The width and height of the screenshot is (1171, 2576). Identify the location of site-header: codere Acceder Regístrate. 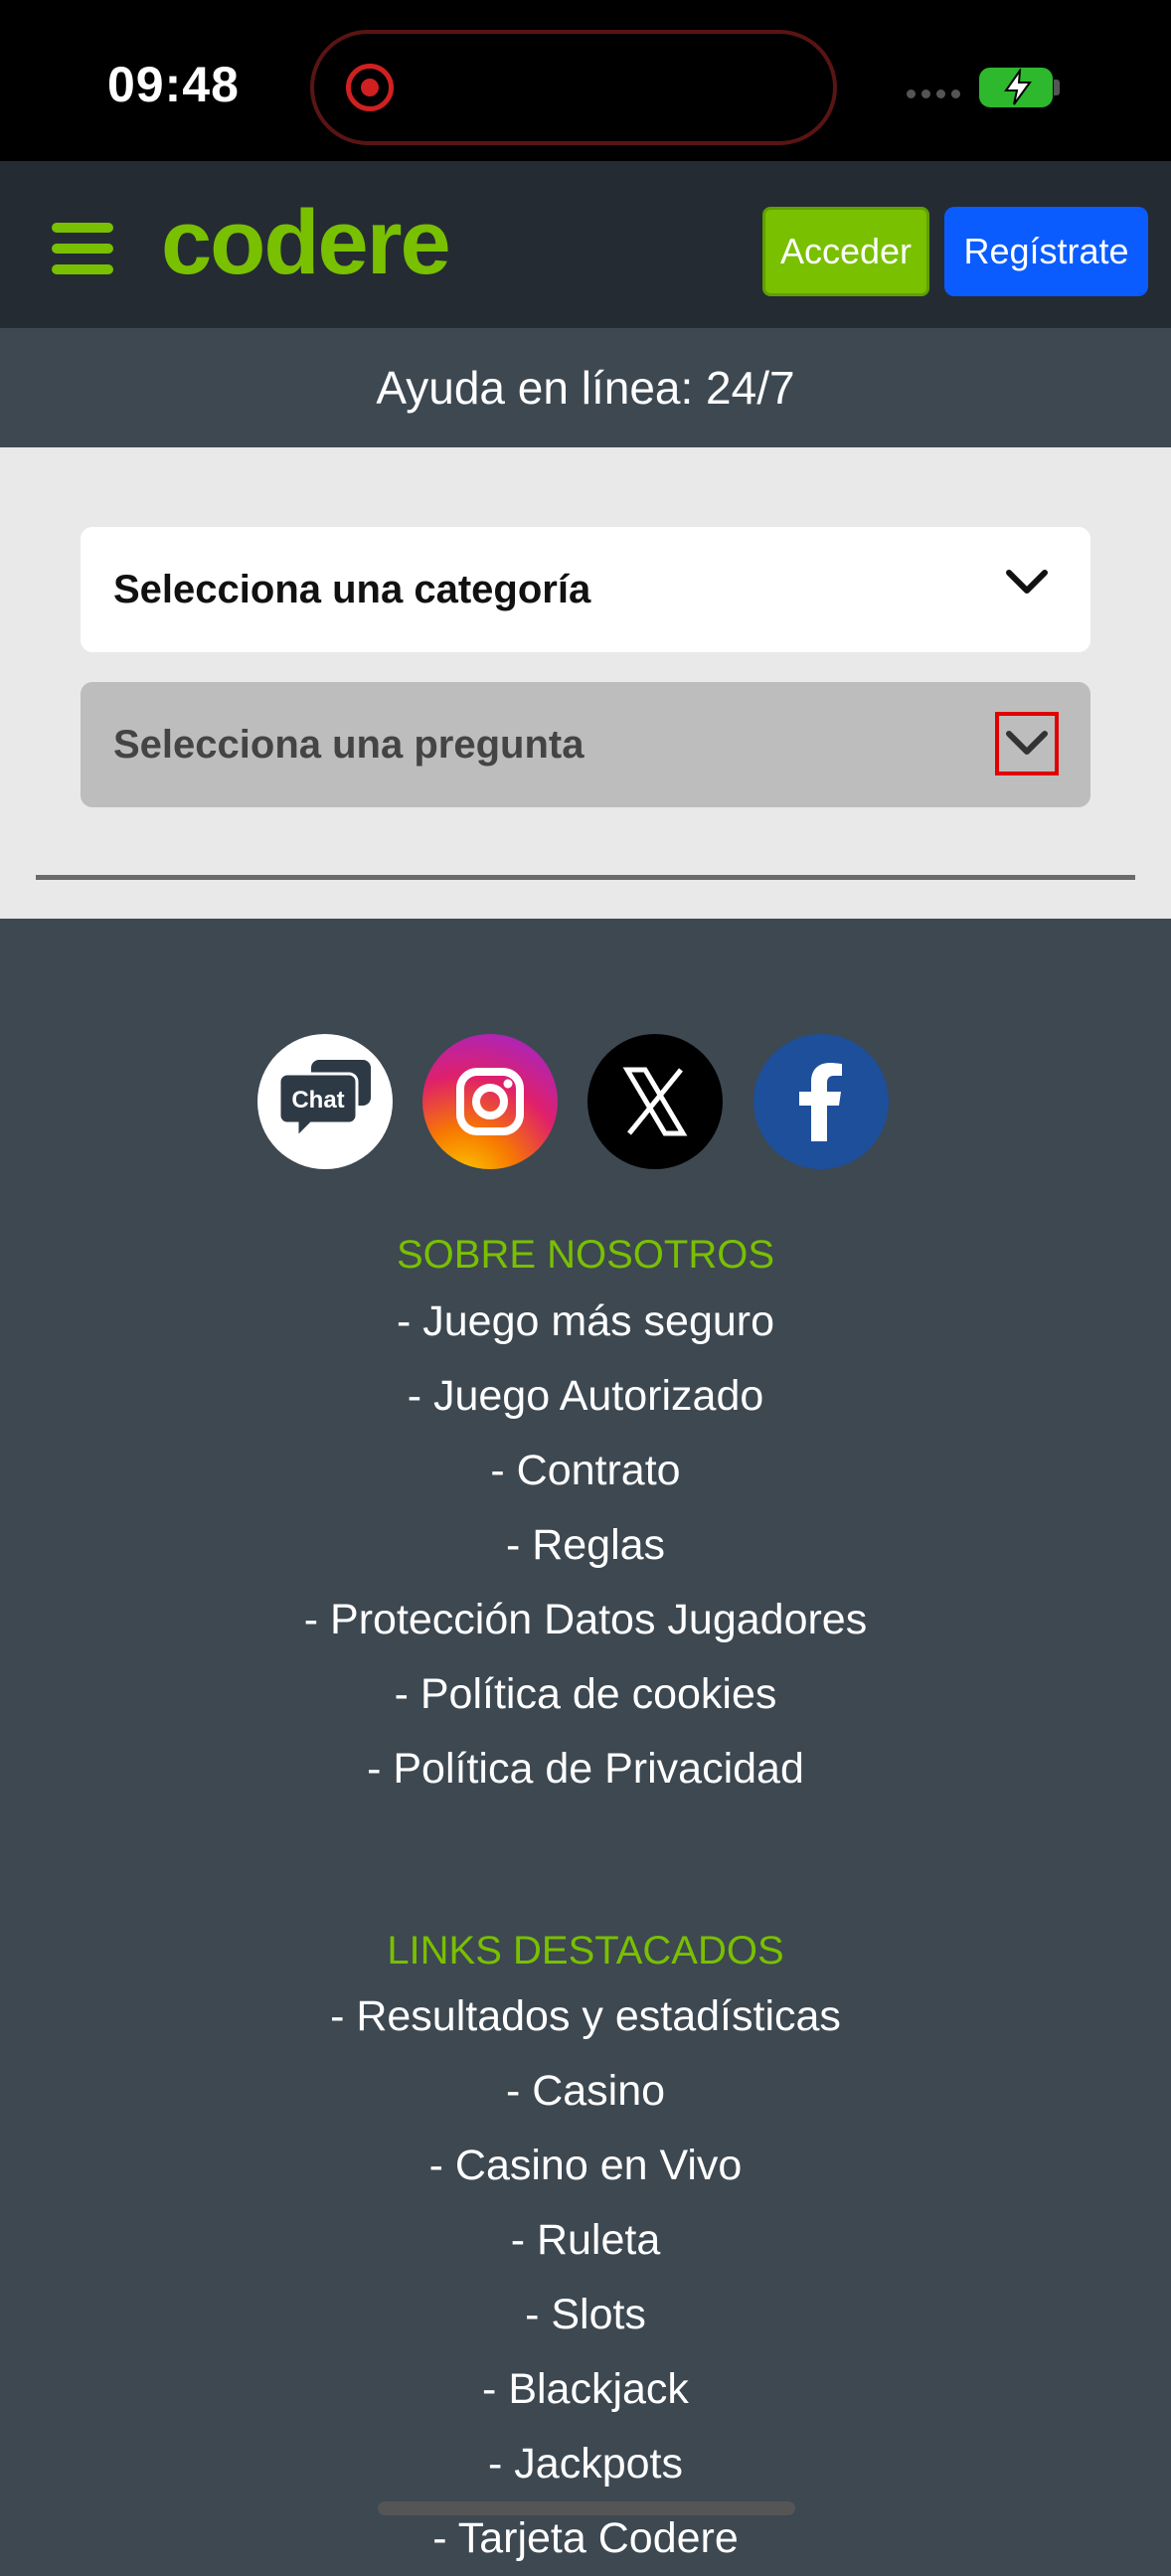
(585, 244).